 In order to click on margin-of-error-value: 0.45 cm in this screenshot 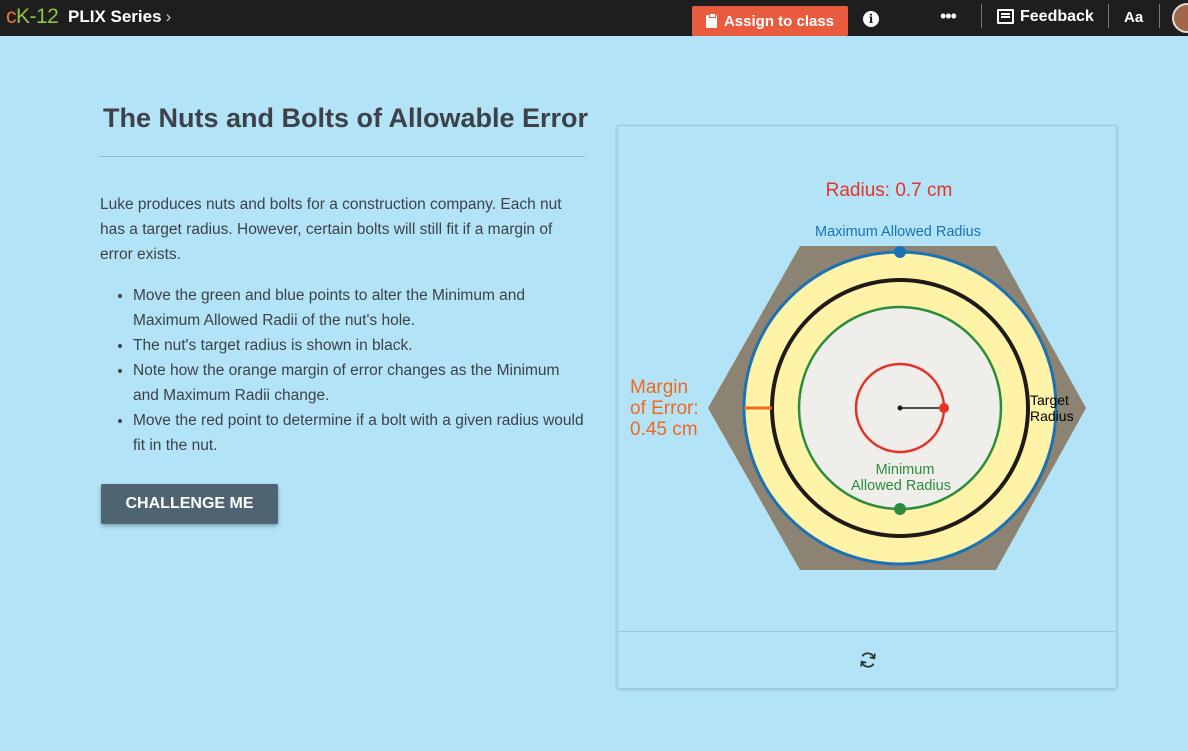, I will do `click(664, 429)`.